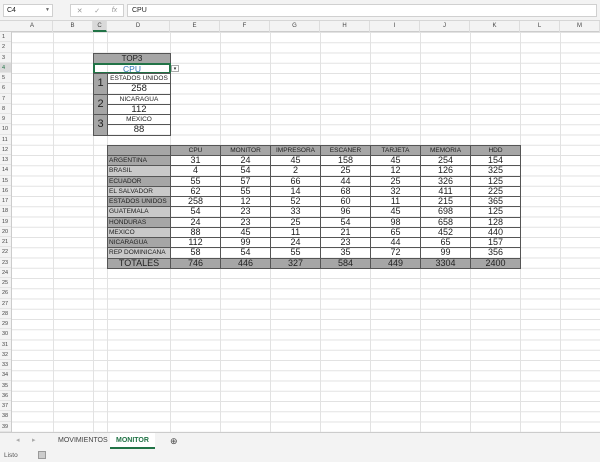 Image resolution: width=600 pixels, height=462 pixels. I want to click on column-header-D: D, so click(138, 26).